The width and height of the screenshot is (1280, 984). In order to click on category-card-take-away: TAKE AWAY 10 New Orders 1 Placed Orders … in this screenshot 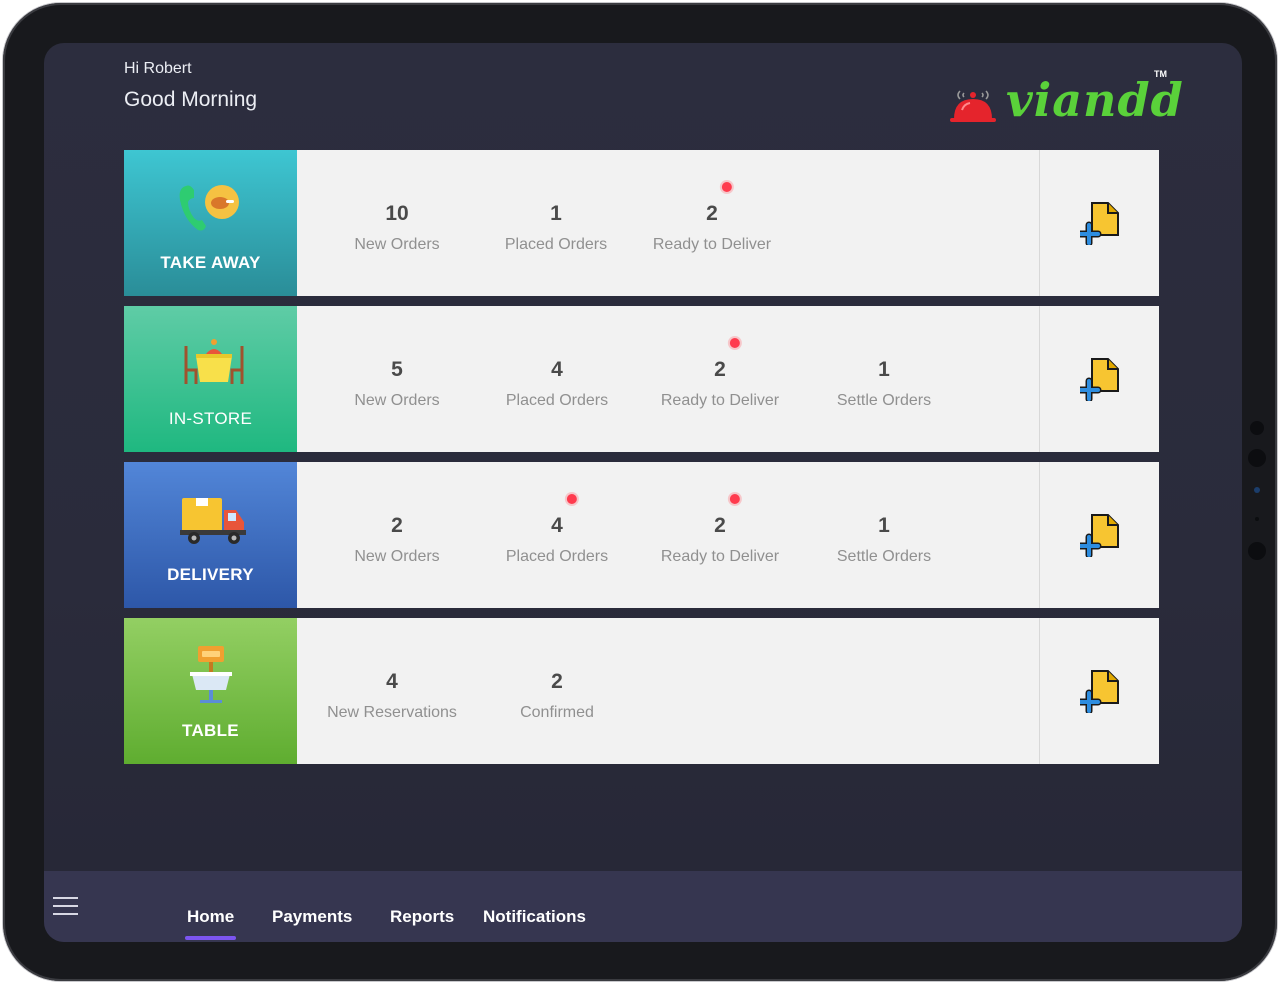, I will do `click(641, 223)`.